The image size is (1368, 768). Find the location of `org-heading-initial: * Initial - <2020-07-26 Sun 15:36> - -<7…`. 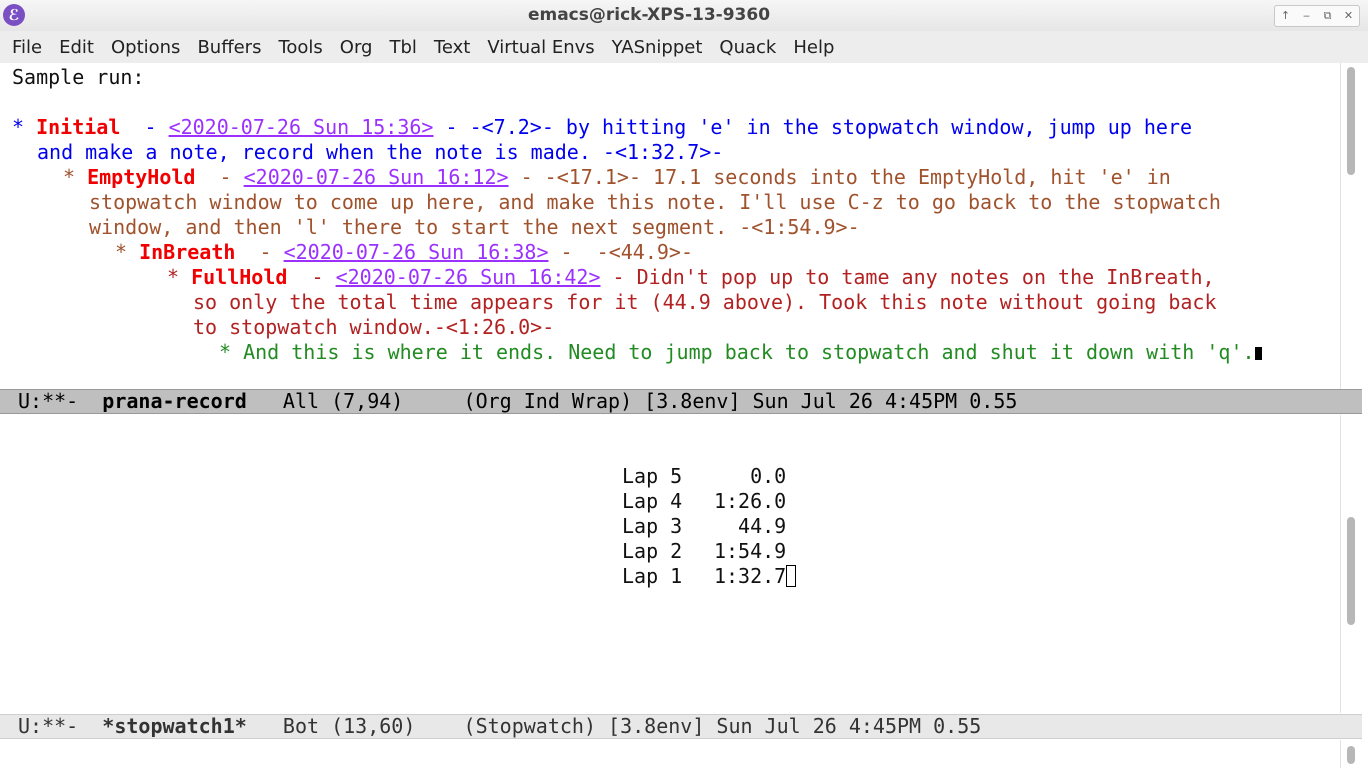

org-heading-initial: * Initial - <2020-07-26 Sun 15:36> - -<7… is located at coordinates (602, 127).